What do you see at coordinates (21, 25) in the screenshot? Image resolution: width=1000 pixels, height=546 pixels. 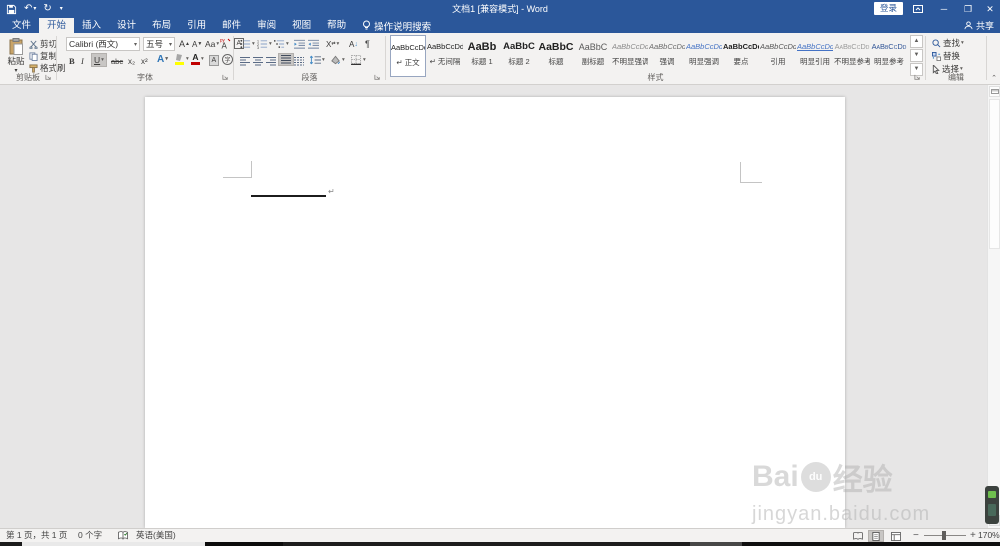 I see `tab-file: 文件` at bounding box center [21, 25].